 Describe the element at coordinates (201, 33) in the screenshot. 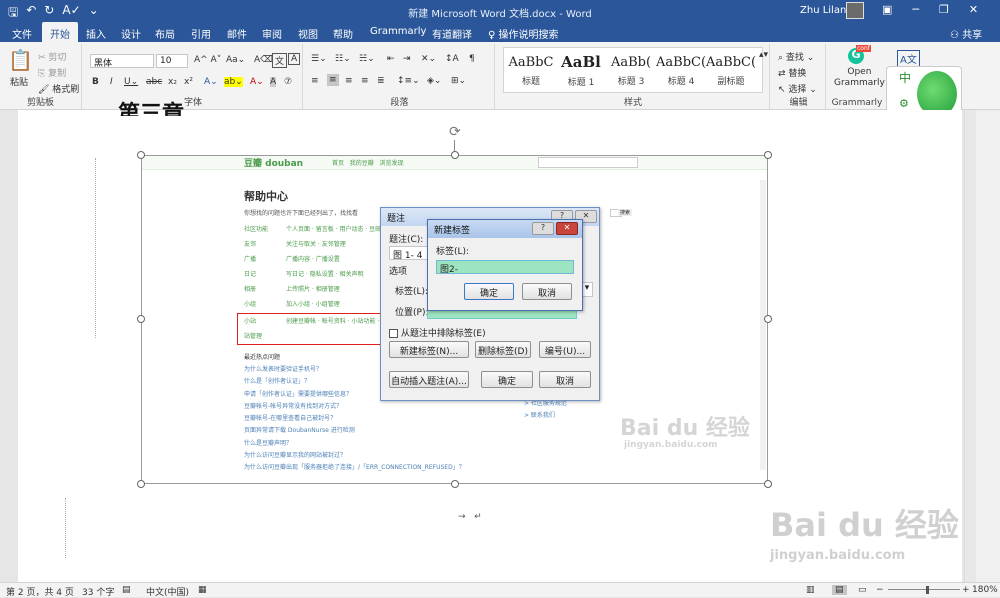

I see `tab-references: 引用` at that location.